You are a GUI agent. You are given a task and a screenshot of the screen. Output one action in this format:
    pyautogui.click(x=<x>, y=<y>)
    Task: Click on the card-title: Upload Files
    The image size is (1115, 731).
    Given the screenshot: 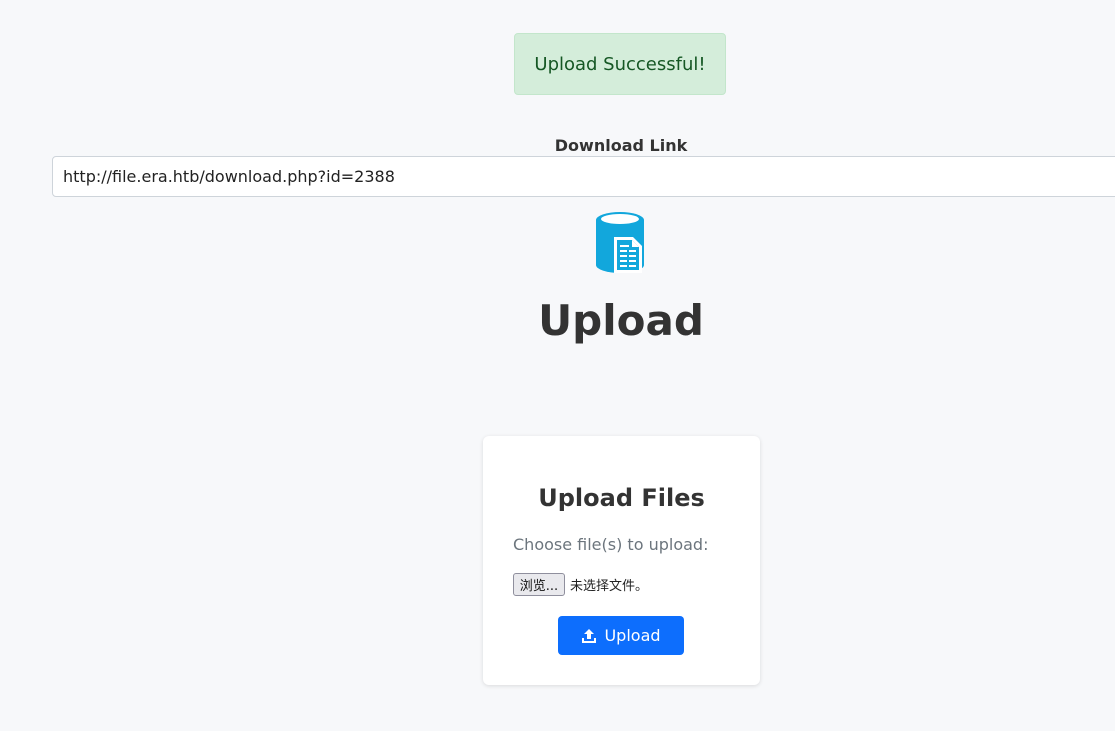 What is the action you would take?
    pyautogui.click(x=621, y=498)
    